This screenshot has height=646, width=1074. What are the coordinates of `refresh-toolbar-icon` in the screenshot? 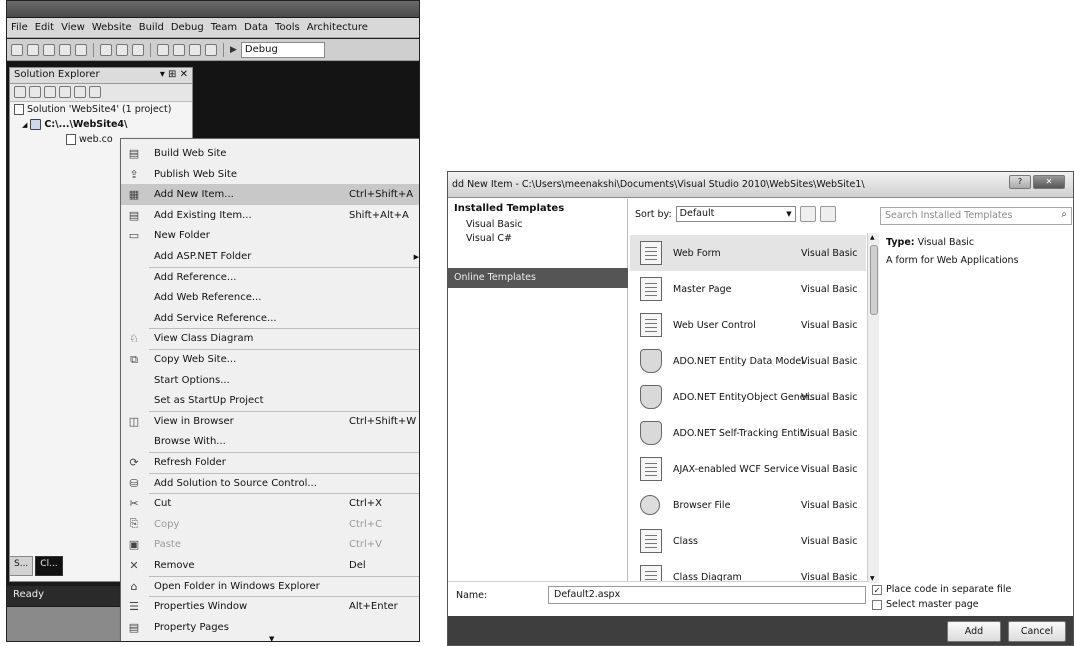 It's located at (50, 92).